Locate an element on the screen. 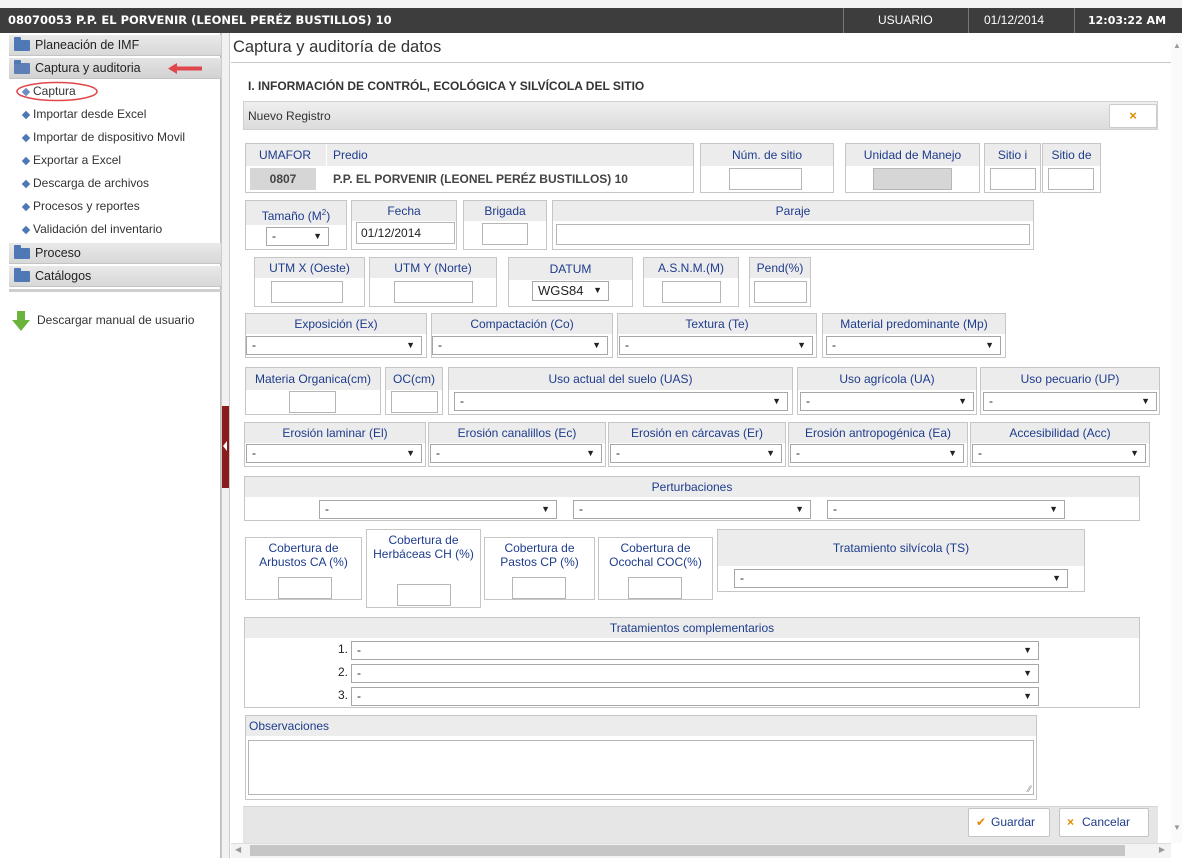  cob-herbaceas-input is located at coordinates (424, 595).